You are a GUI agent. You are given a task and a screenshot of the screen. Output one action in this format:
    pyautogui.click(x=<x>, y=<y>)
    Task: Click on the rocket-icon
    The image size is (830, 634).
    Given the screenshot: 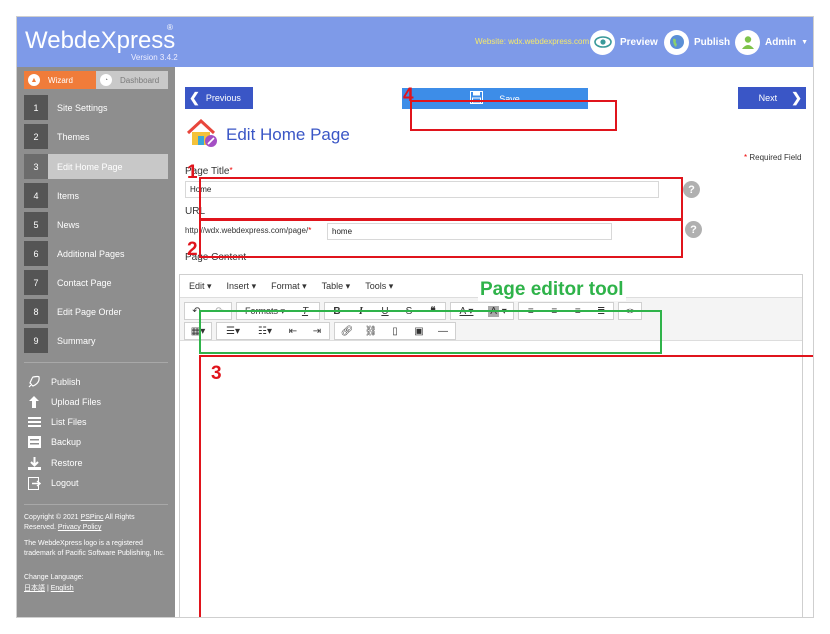 What is the action you would take?
    pyautogui.click(x=34, y=382)
    